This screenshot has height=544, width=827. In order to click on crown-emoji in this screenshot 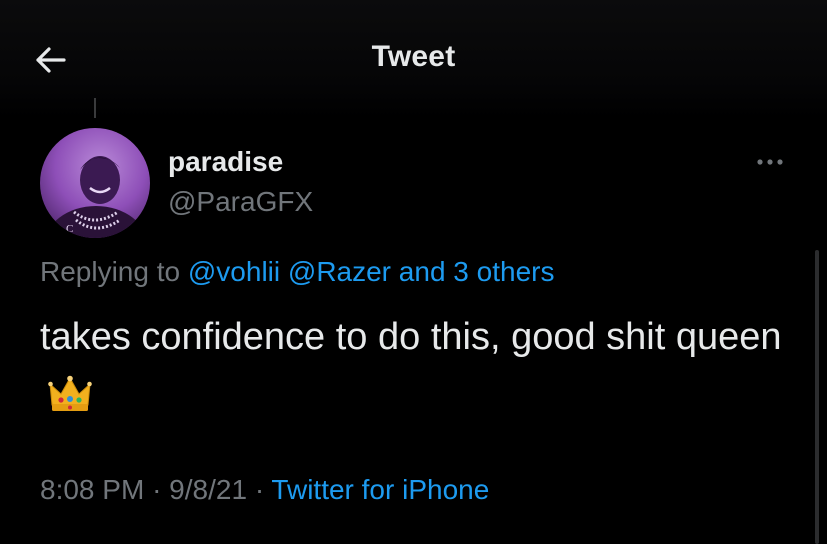, I will do `click(70, 401)`.